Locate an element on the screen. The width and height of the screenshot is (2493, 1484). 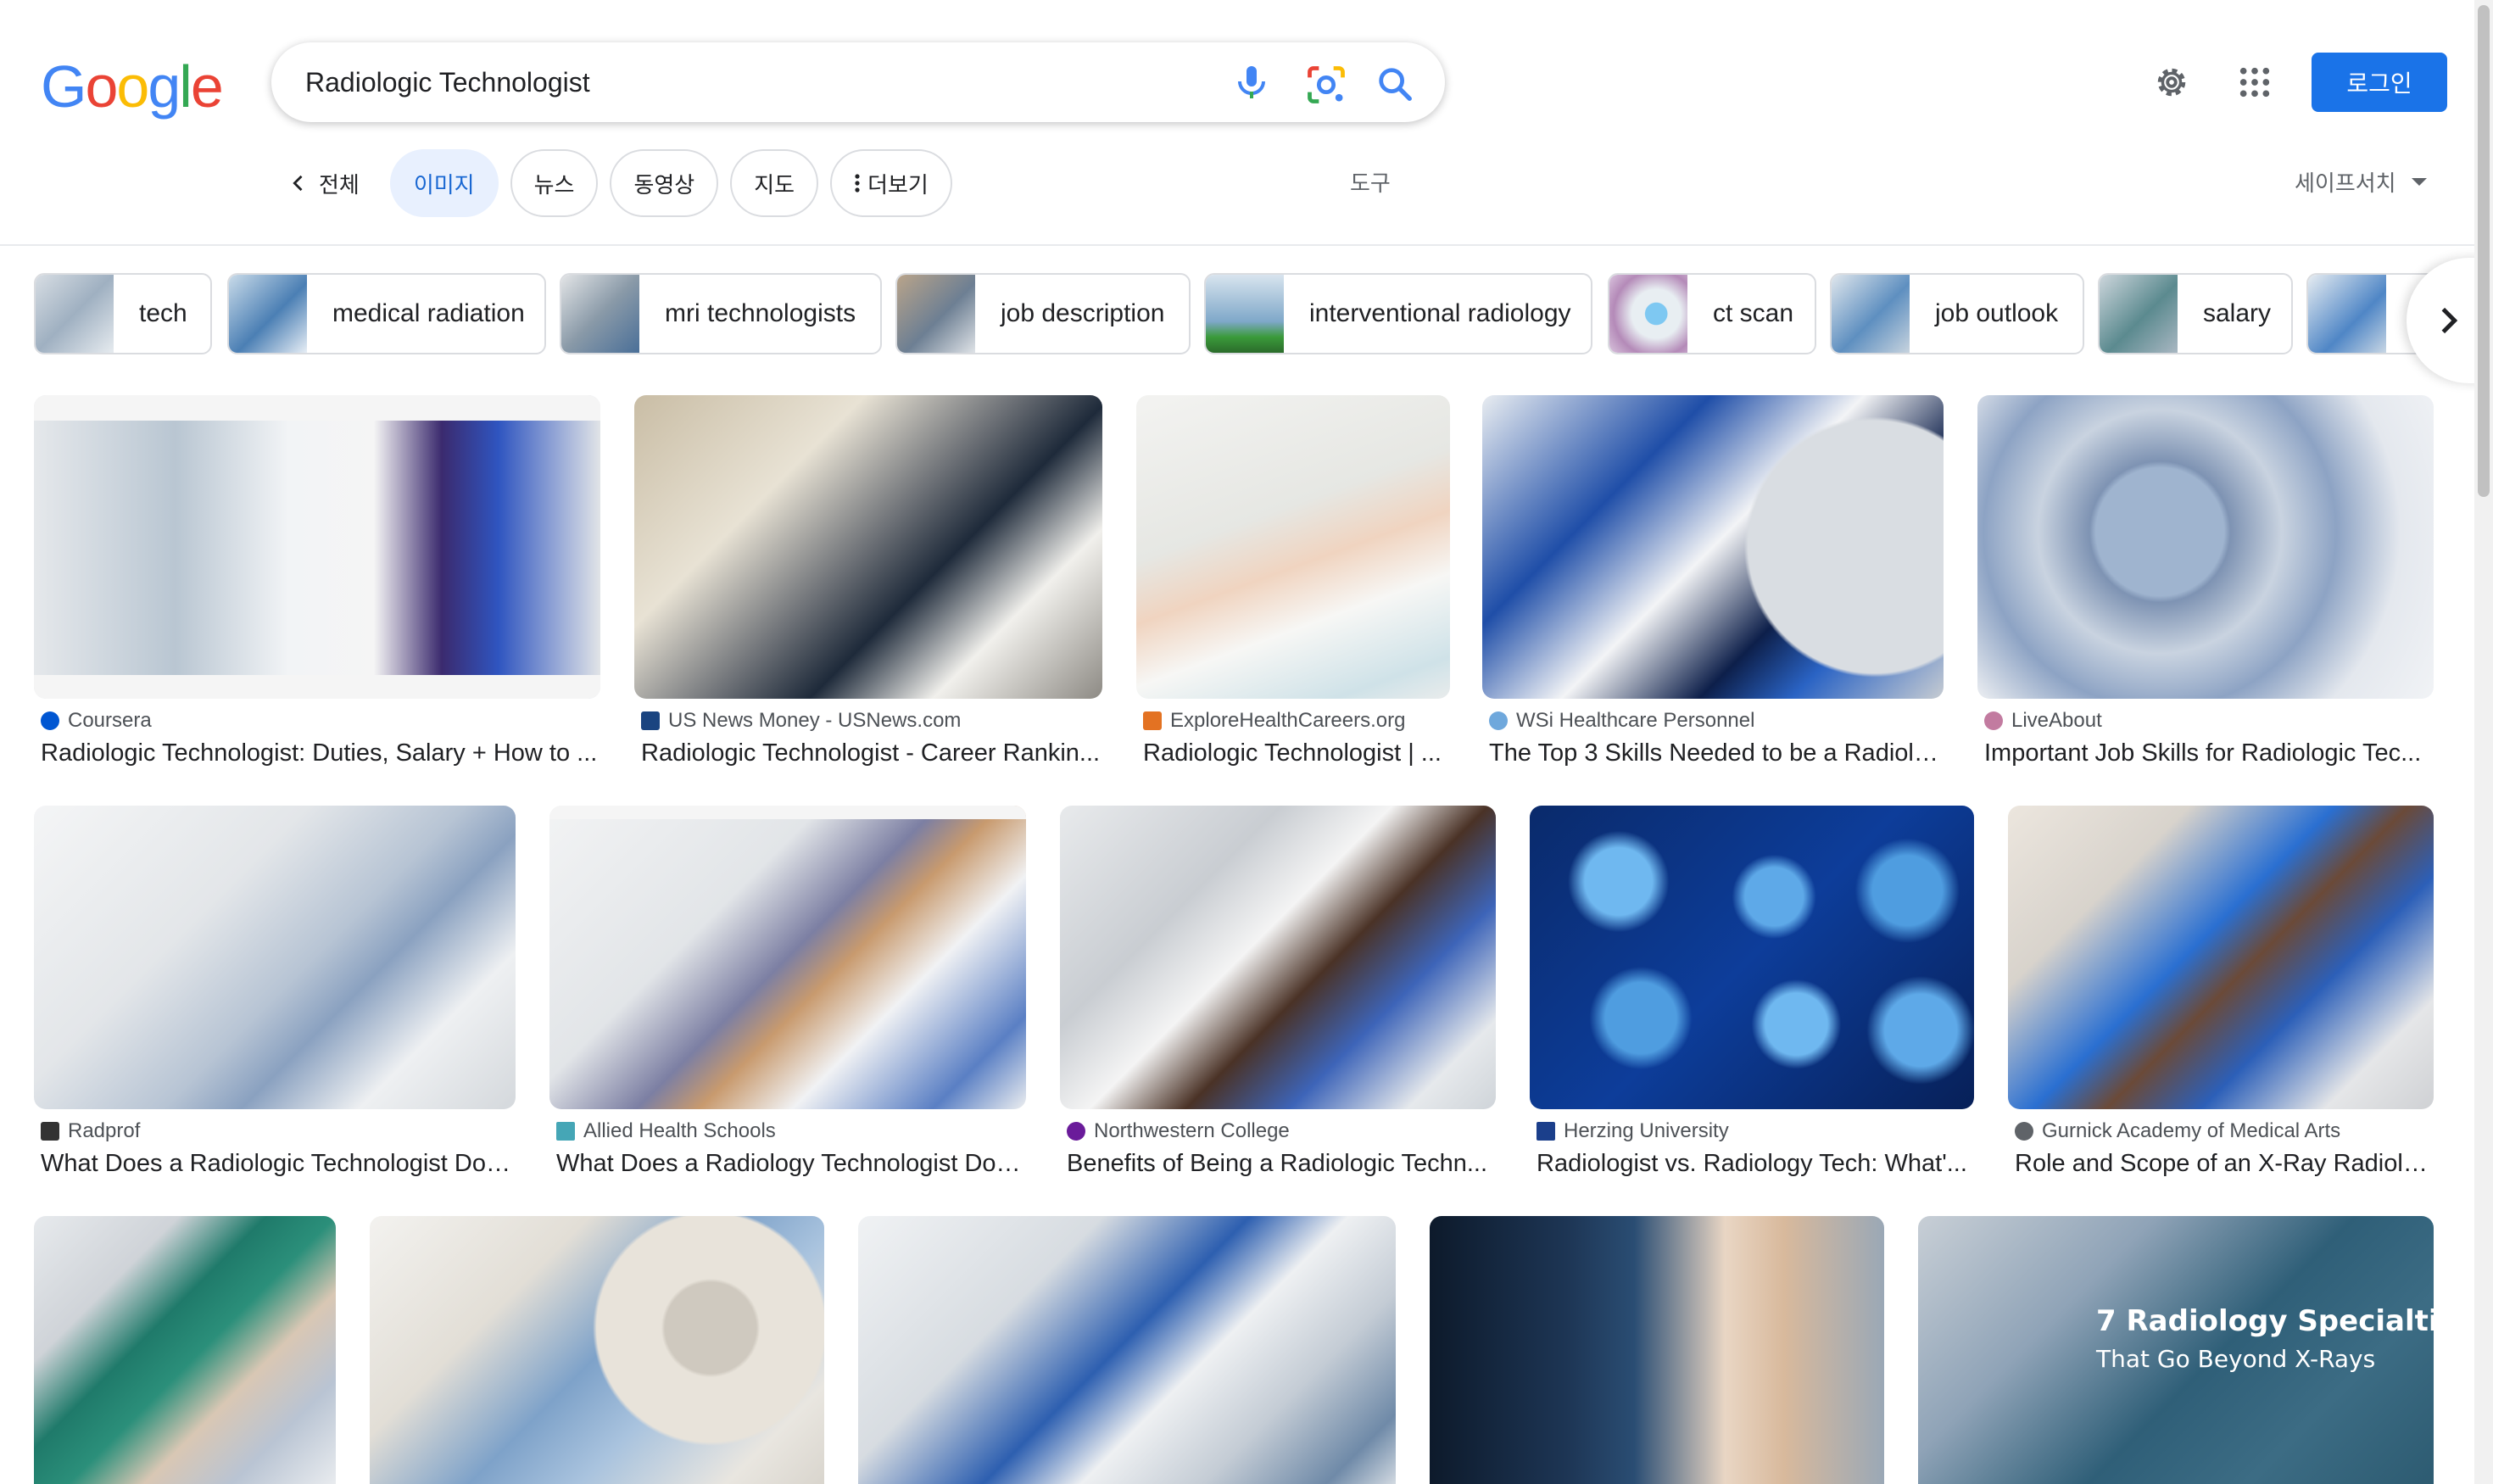
login-button: 로그인 is located at coordinates (2379, 83).